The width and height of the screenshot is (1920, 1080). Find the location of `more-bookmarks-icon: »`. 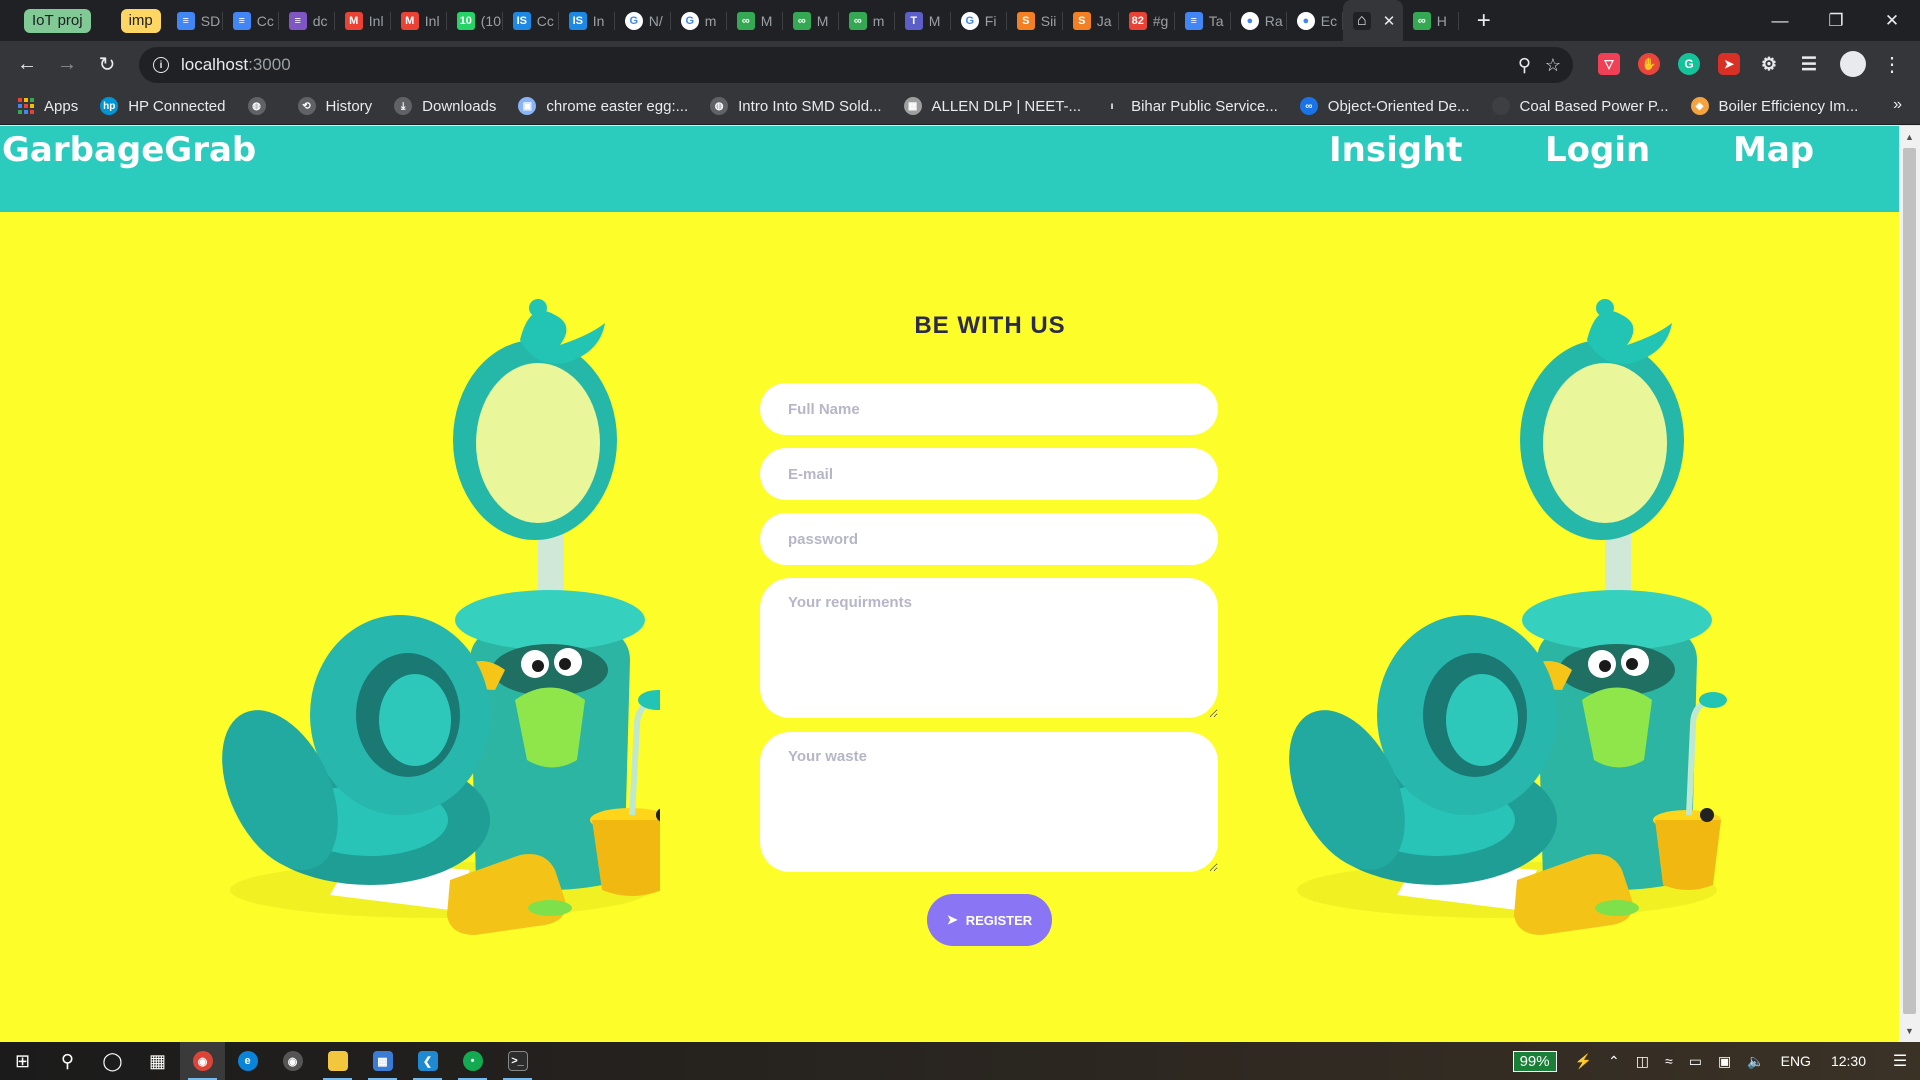

more-bookmarks-icon: » is located at coordinates (1897, 105).